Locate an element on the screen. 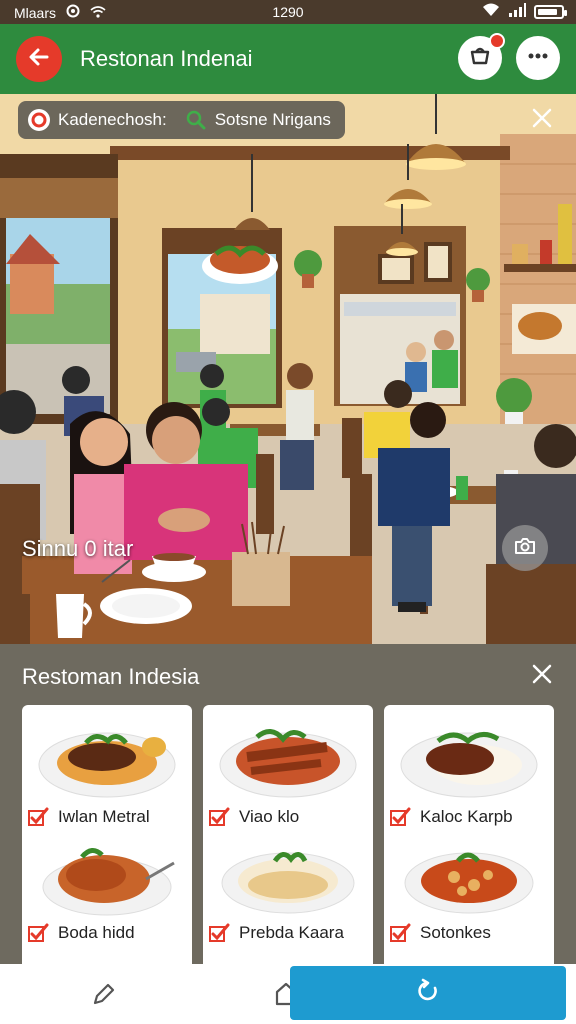 The width and height of the screenshot is (576, 1024). battery-icon is located at coordinates (550, 11).